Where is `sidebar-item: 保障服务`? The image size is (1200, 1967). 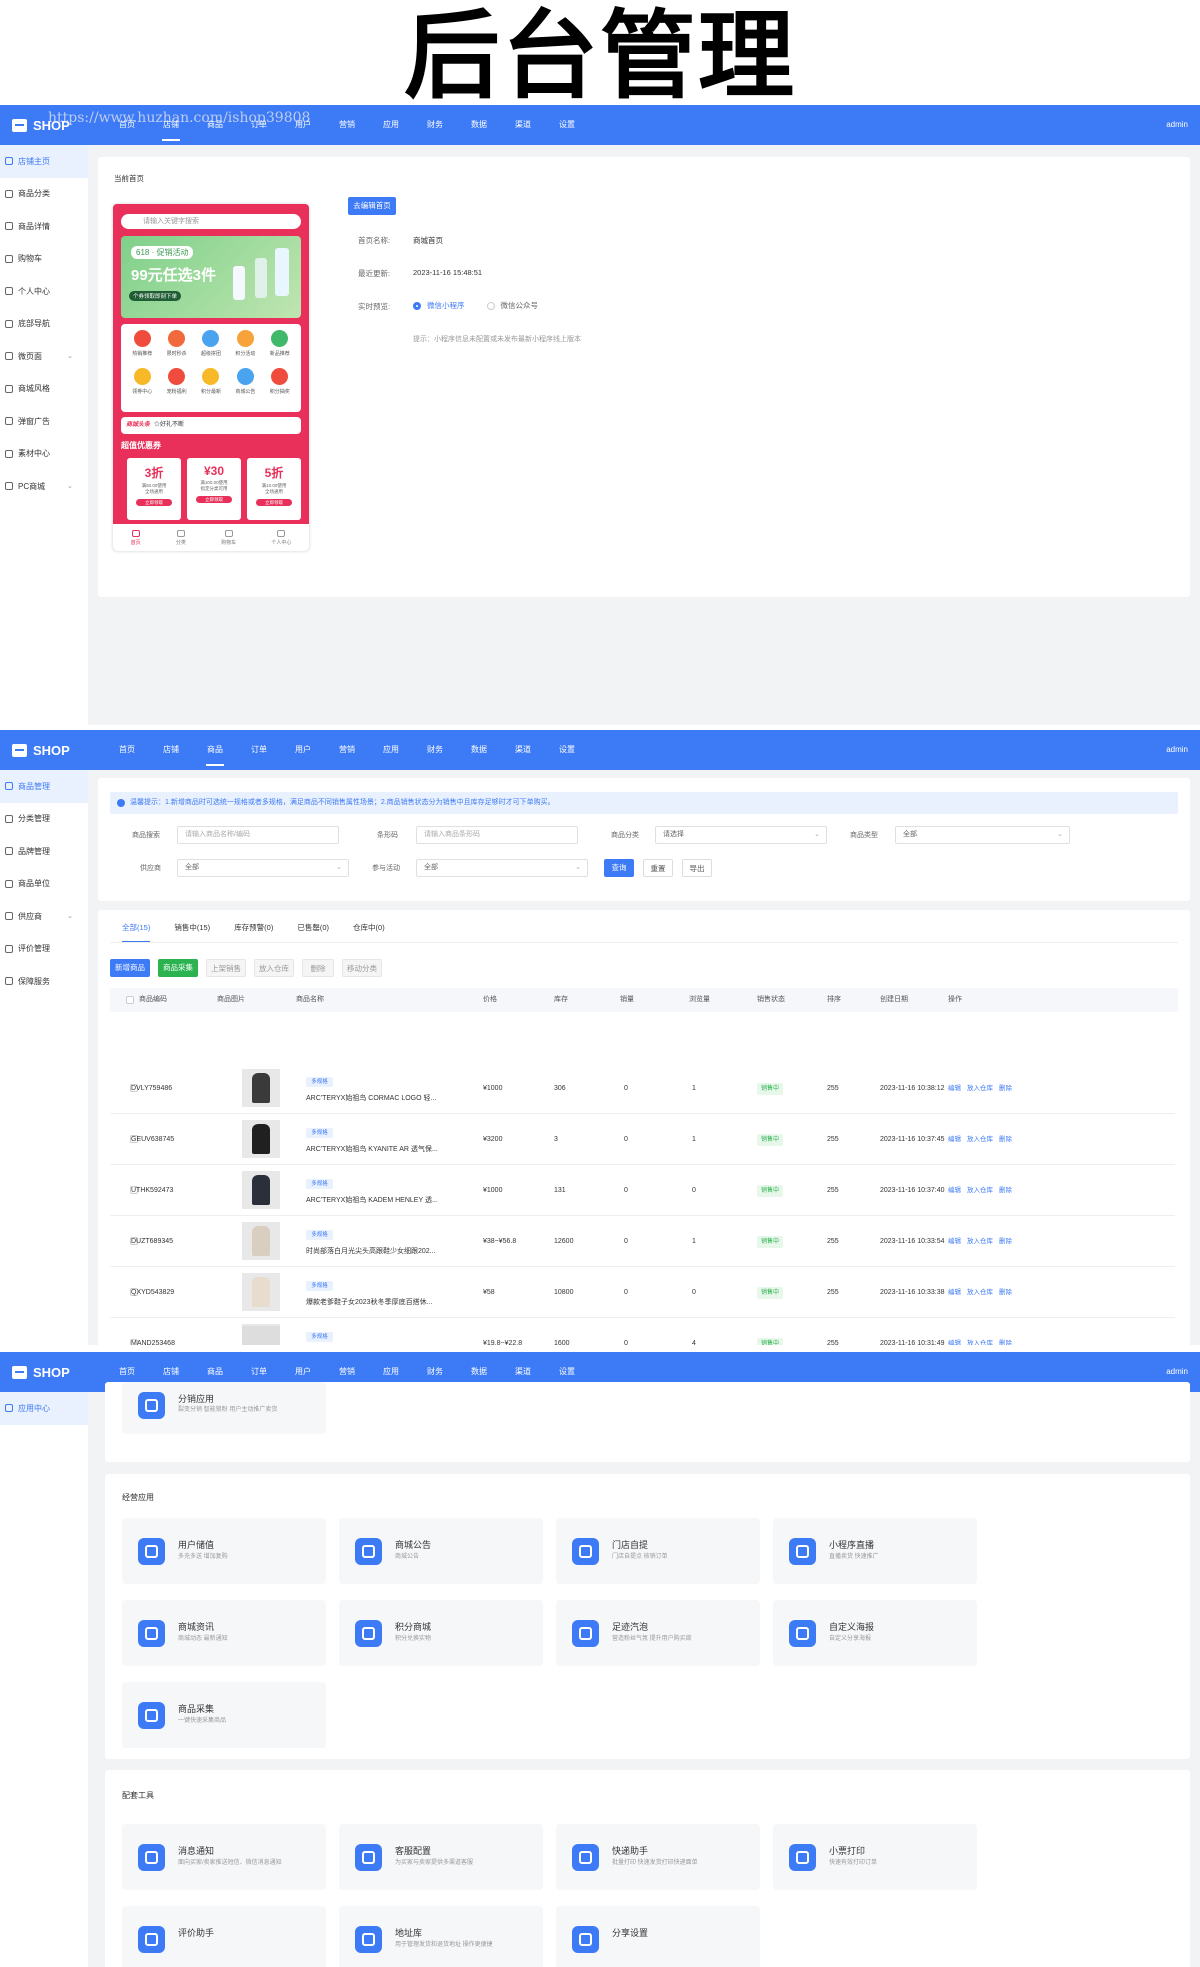 sidebar-item: 保障服务 is located at coordinates (44, 981).